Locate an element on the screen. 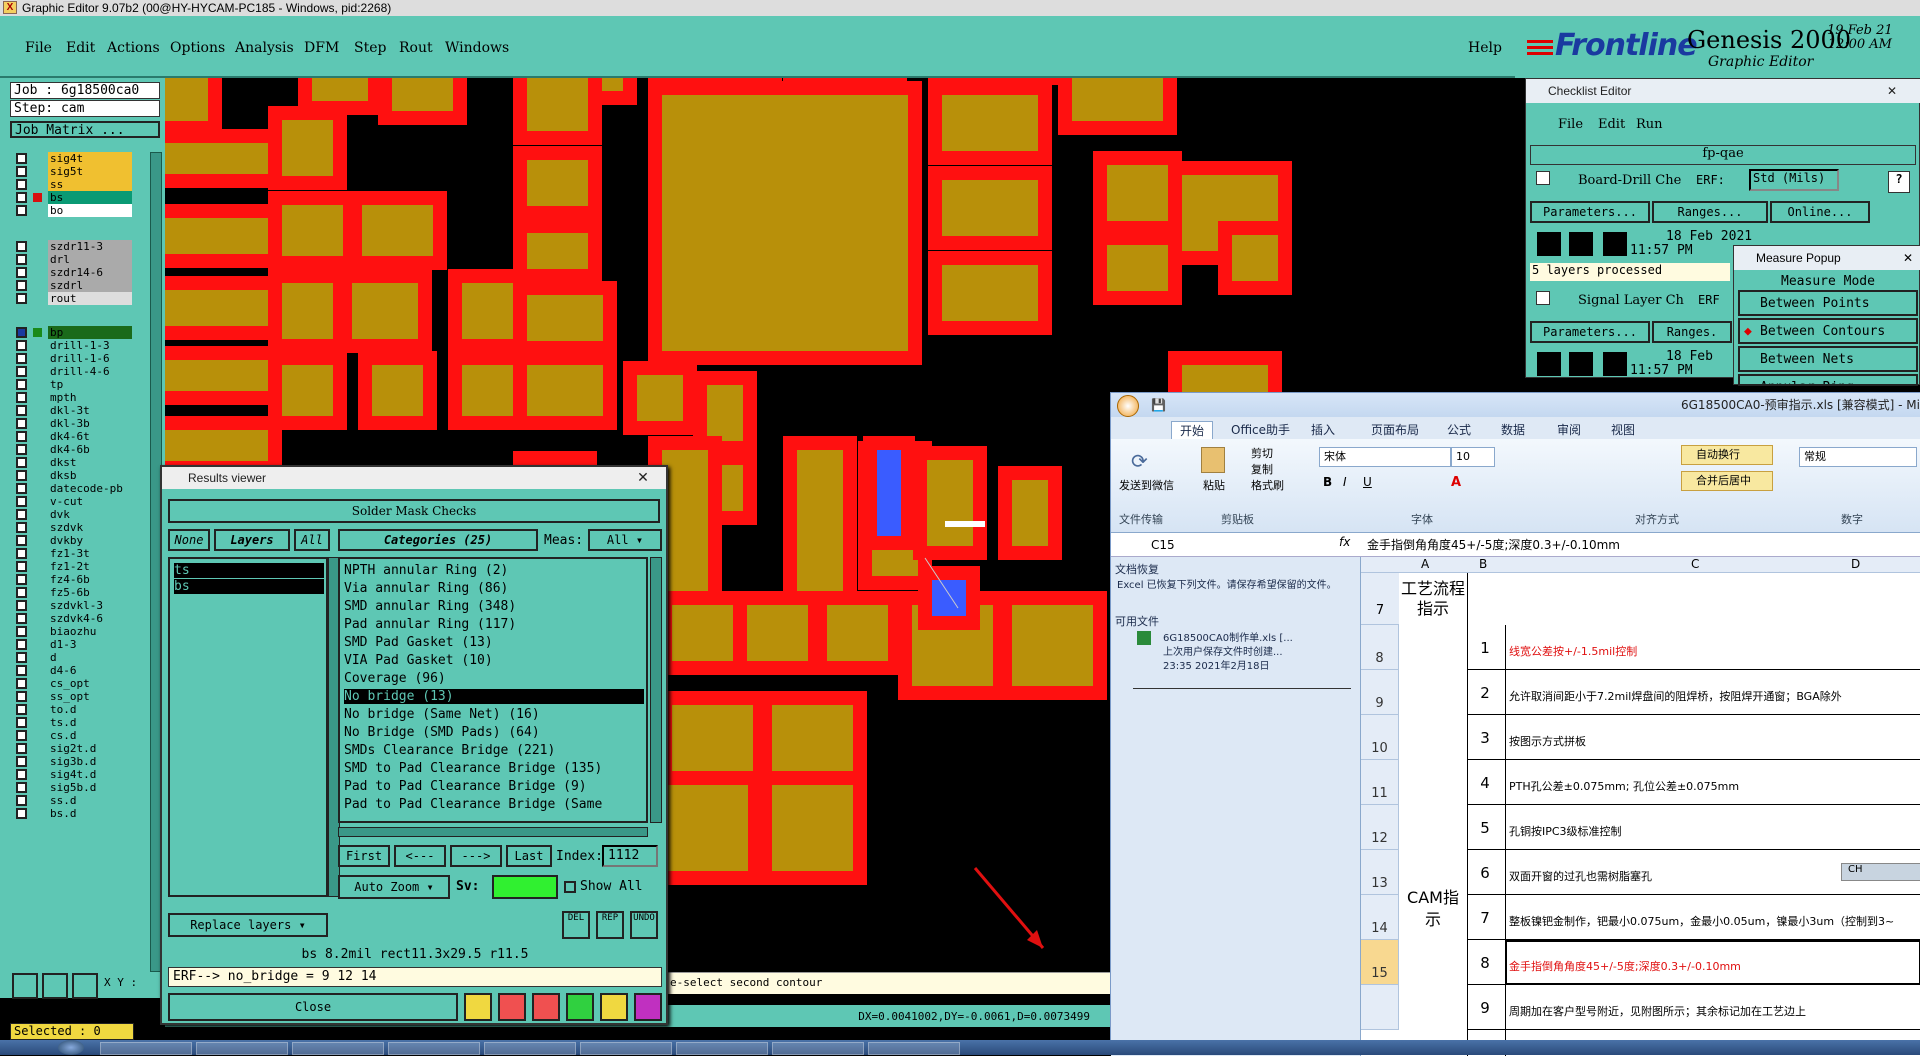 This screenshot has height=1056, width=1920. replace-layers-select: Replace layers ▾ is located at coordinates (248, 925).